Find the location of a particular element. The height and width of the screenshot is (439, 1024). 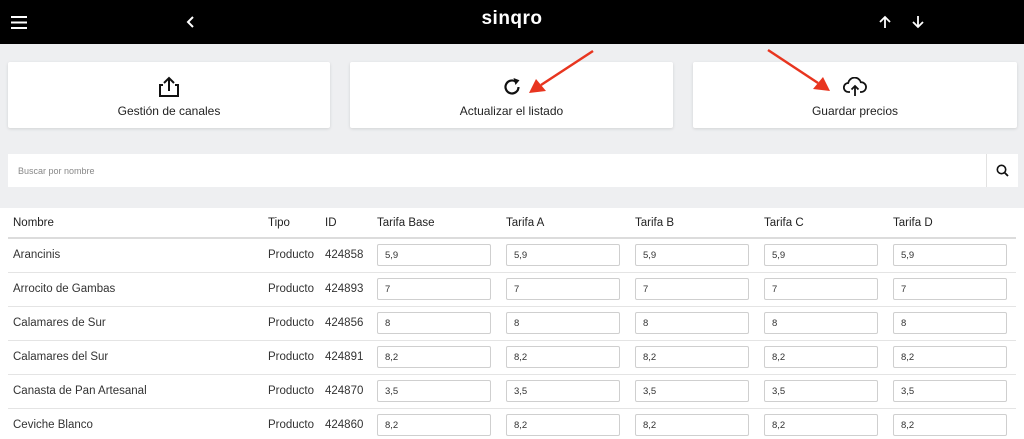

column-header: Tipo is located at coordinates (291, 223).